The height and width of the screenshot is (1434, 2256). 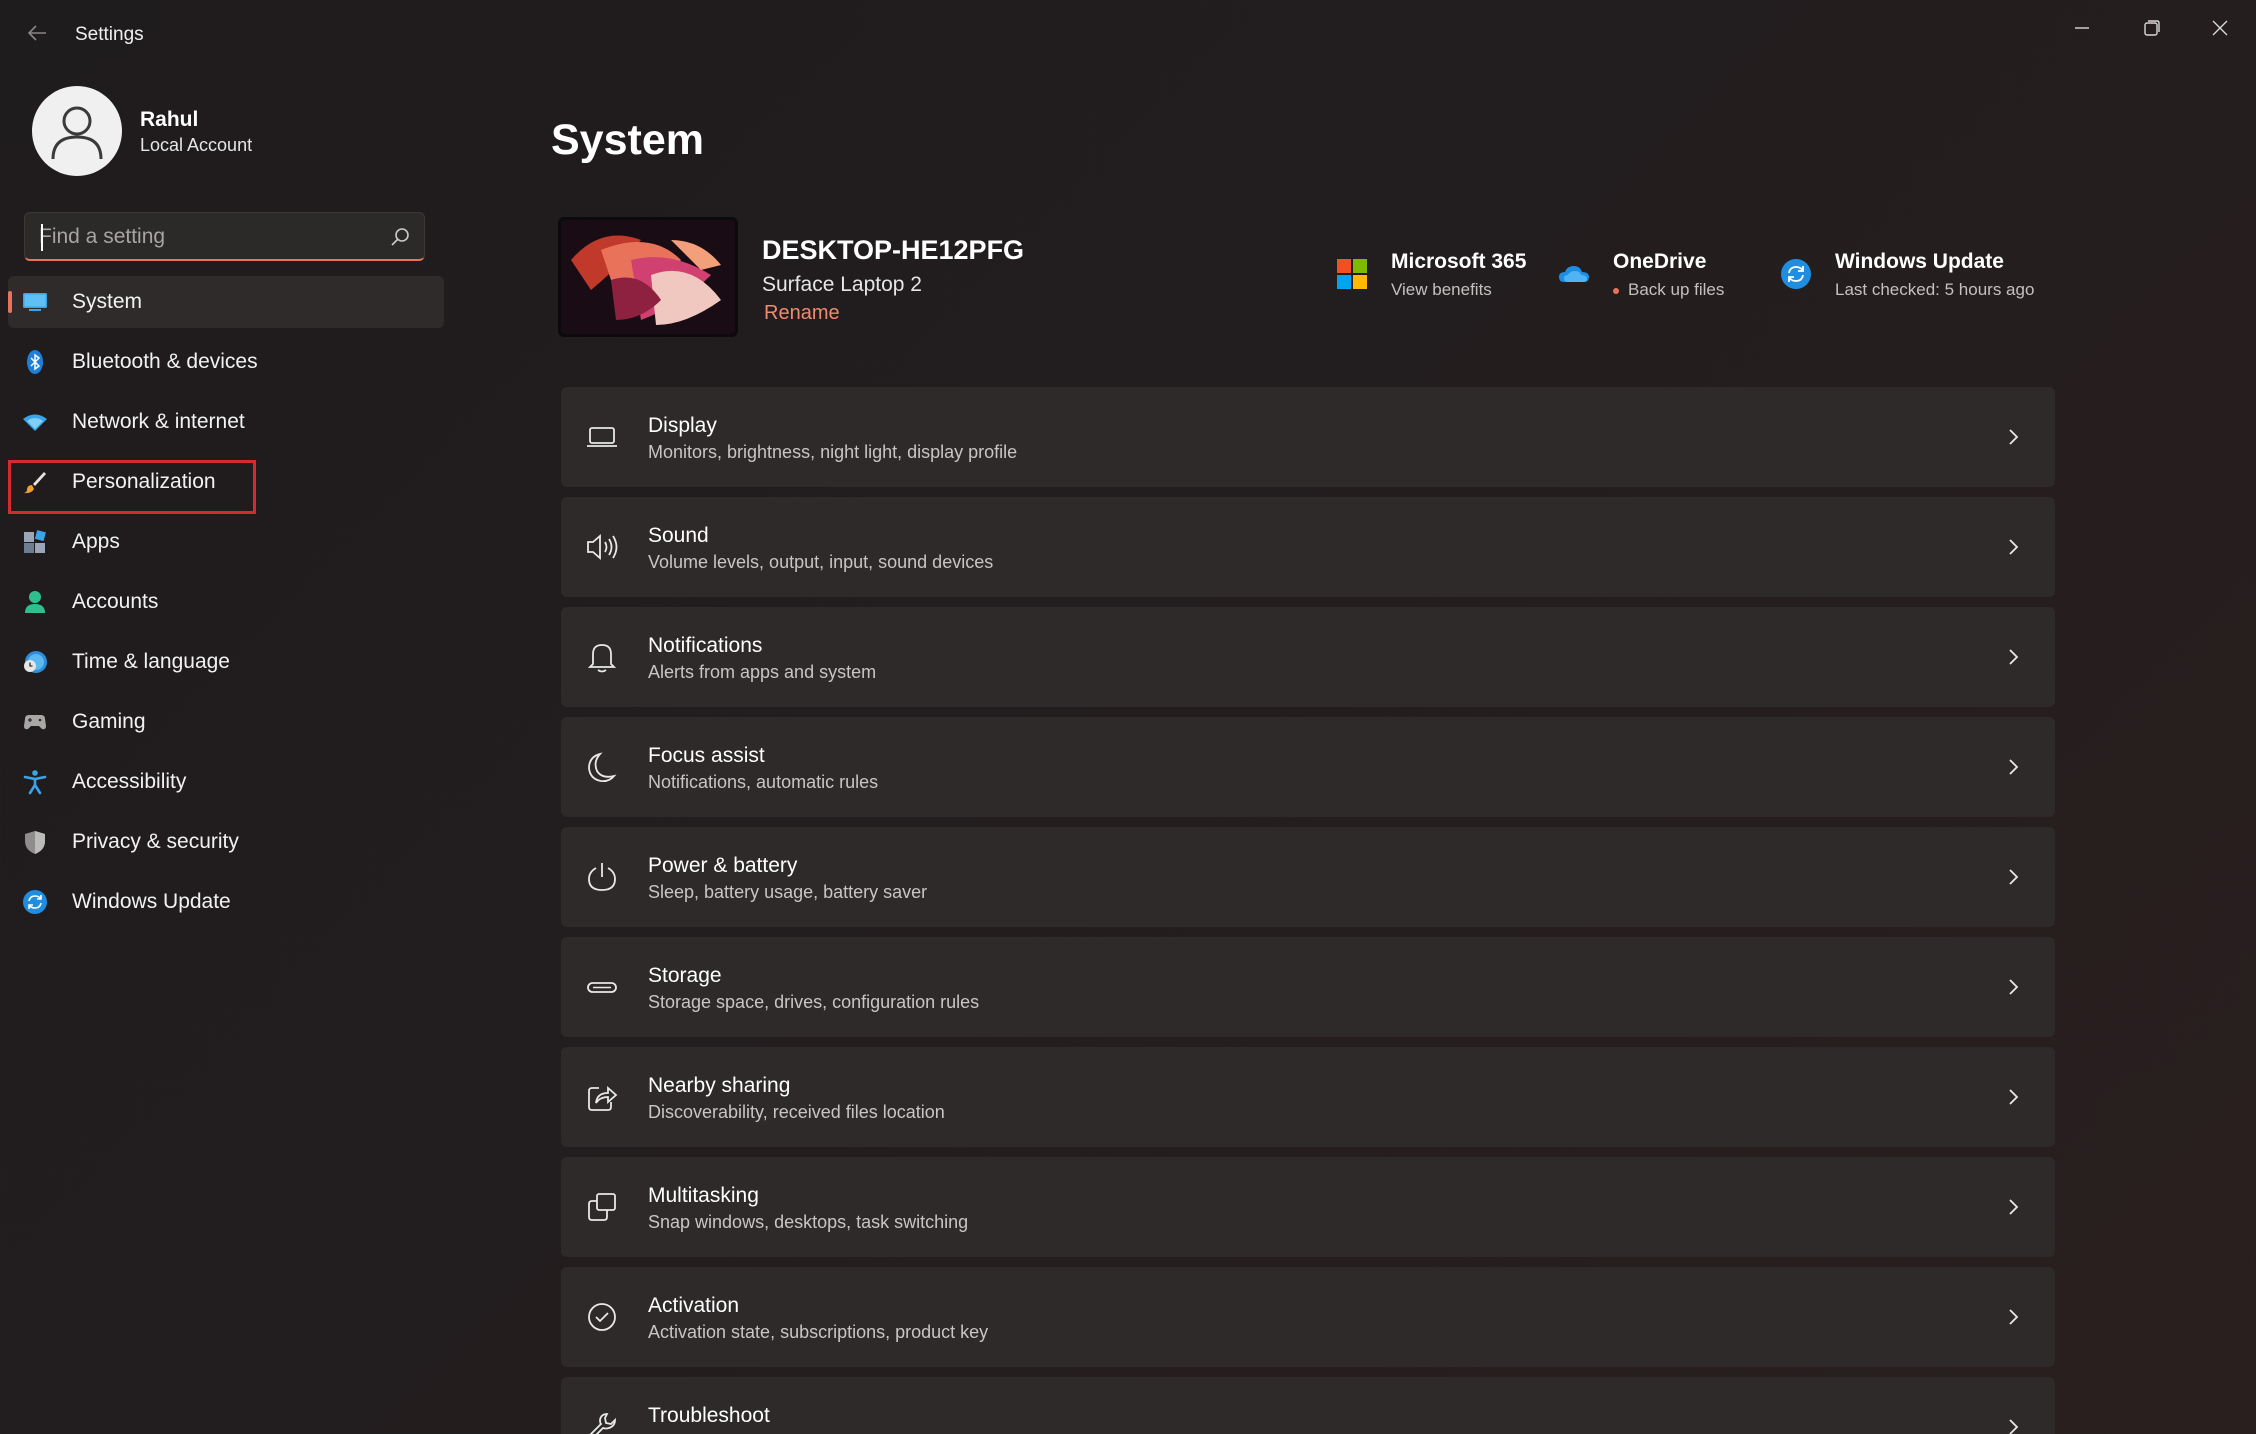 What do you see at coordinates (35, 722) in the screenshot?
I see `gamepad-icon` at bounding box center [35, 722].